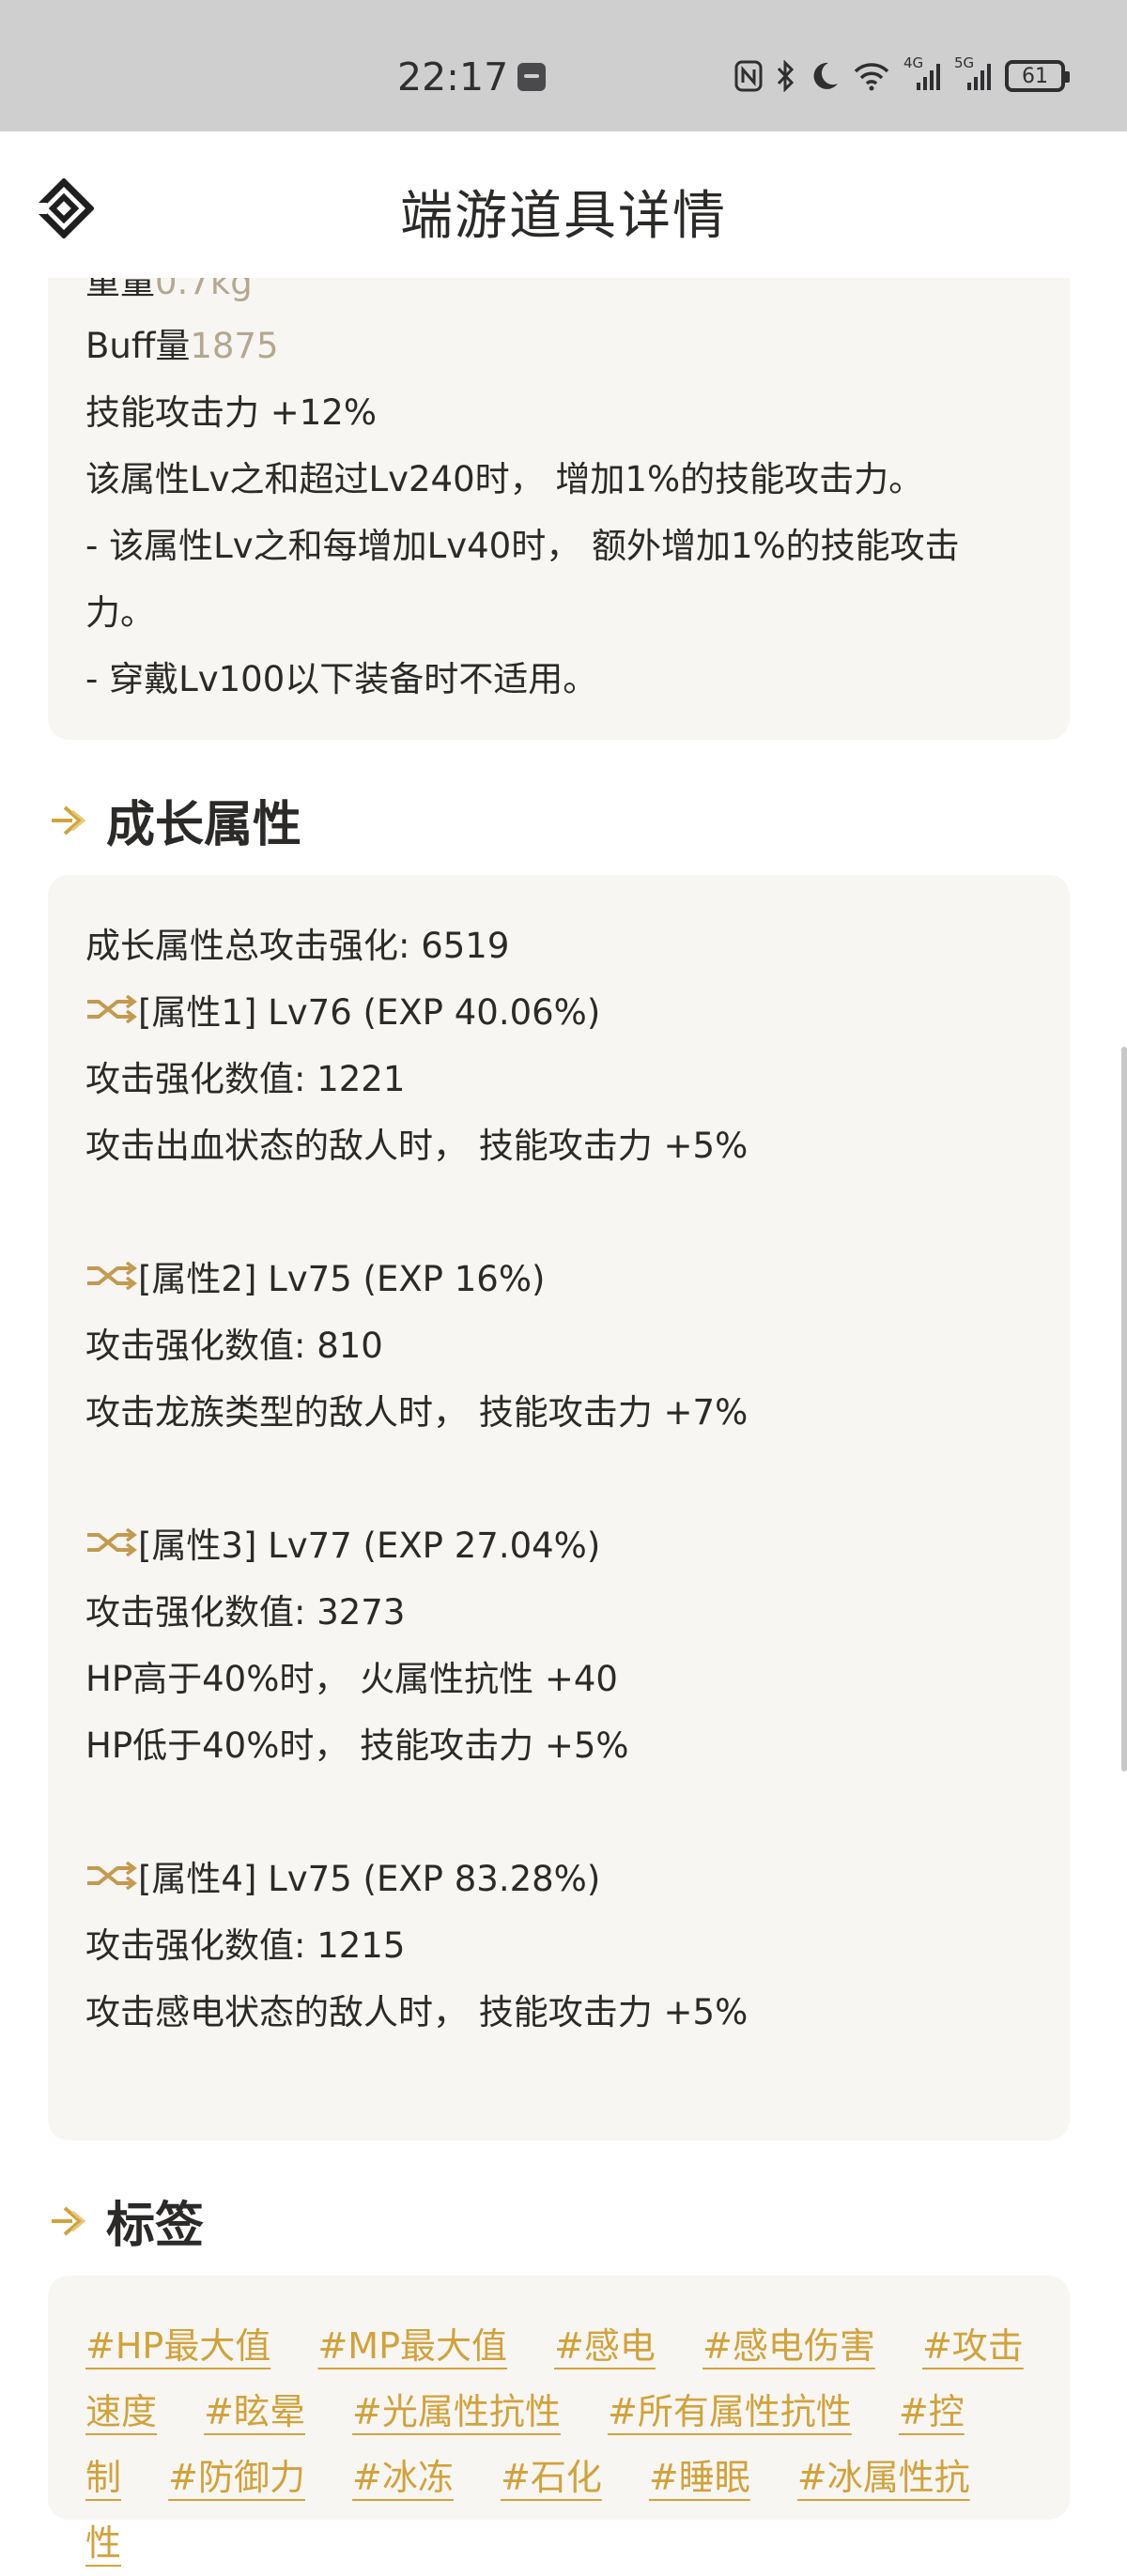  Describe the element at coordinates (456, 2412) in the screenshot. I see `tag-link: #光属性抗性` at that location.